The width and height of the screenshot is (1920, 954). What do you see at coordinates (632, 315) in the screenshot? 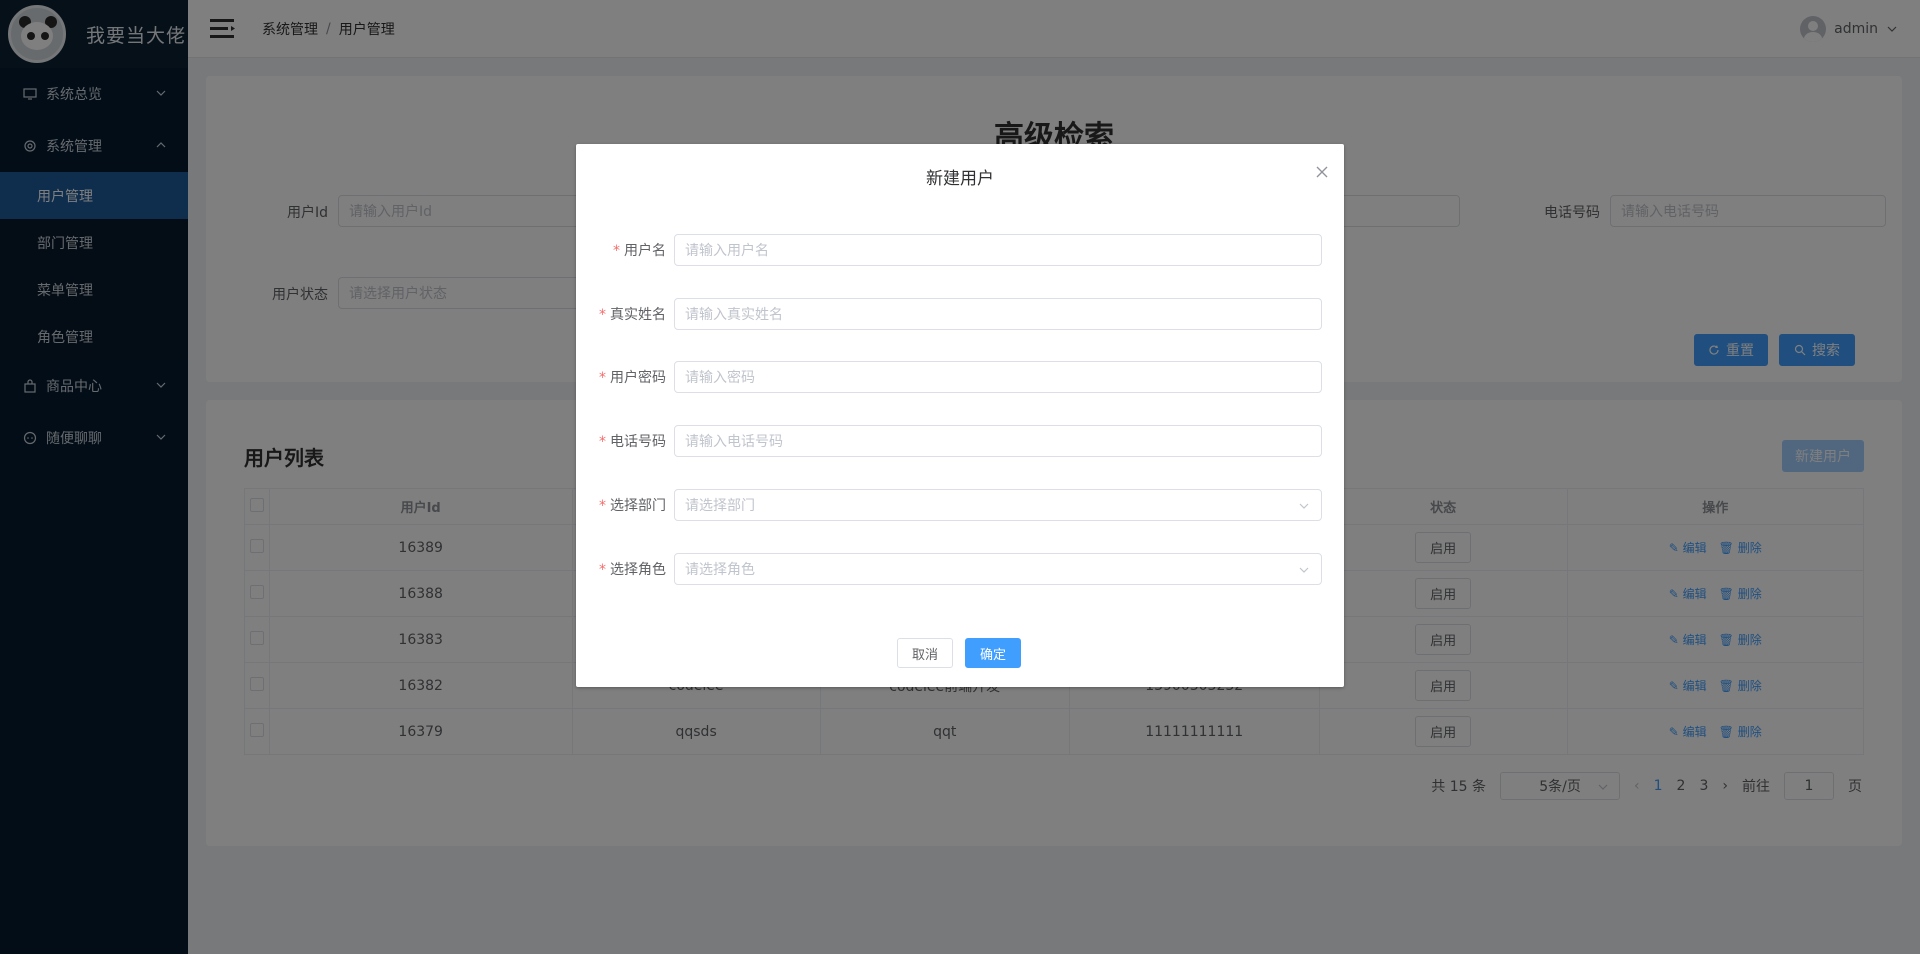
I see `real-name-label: * 真实姓名` at bounding box center [632, 315].